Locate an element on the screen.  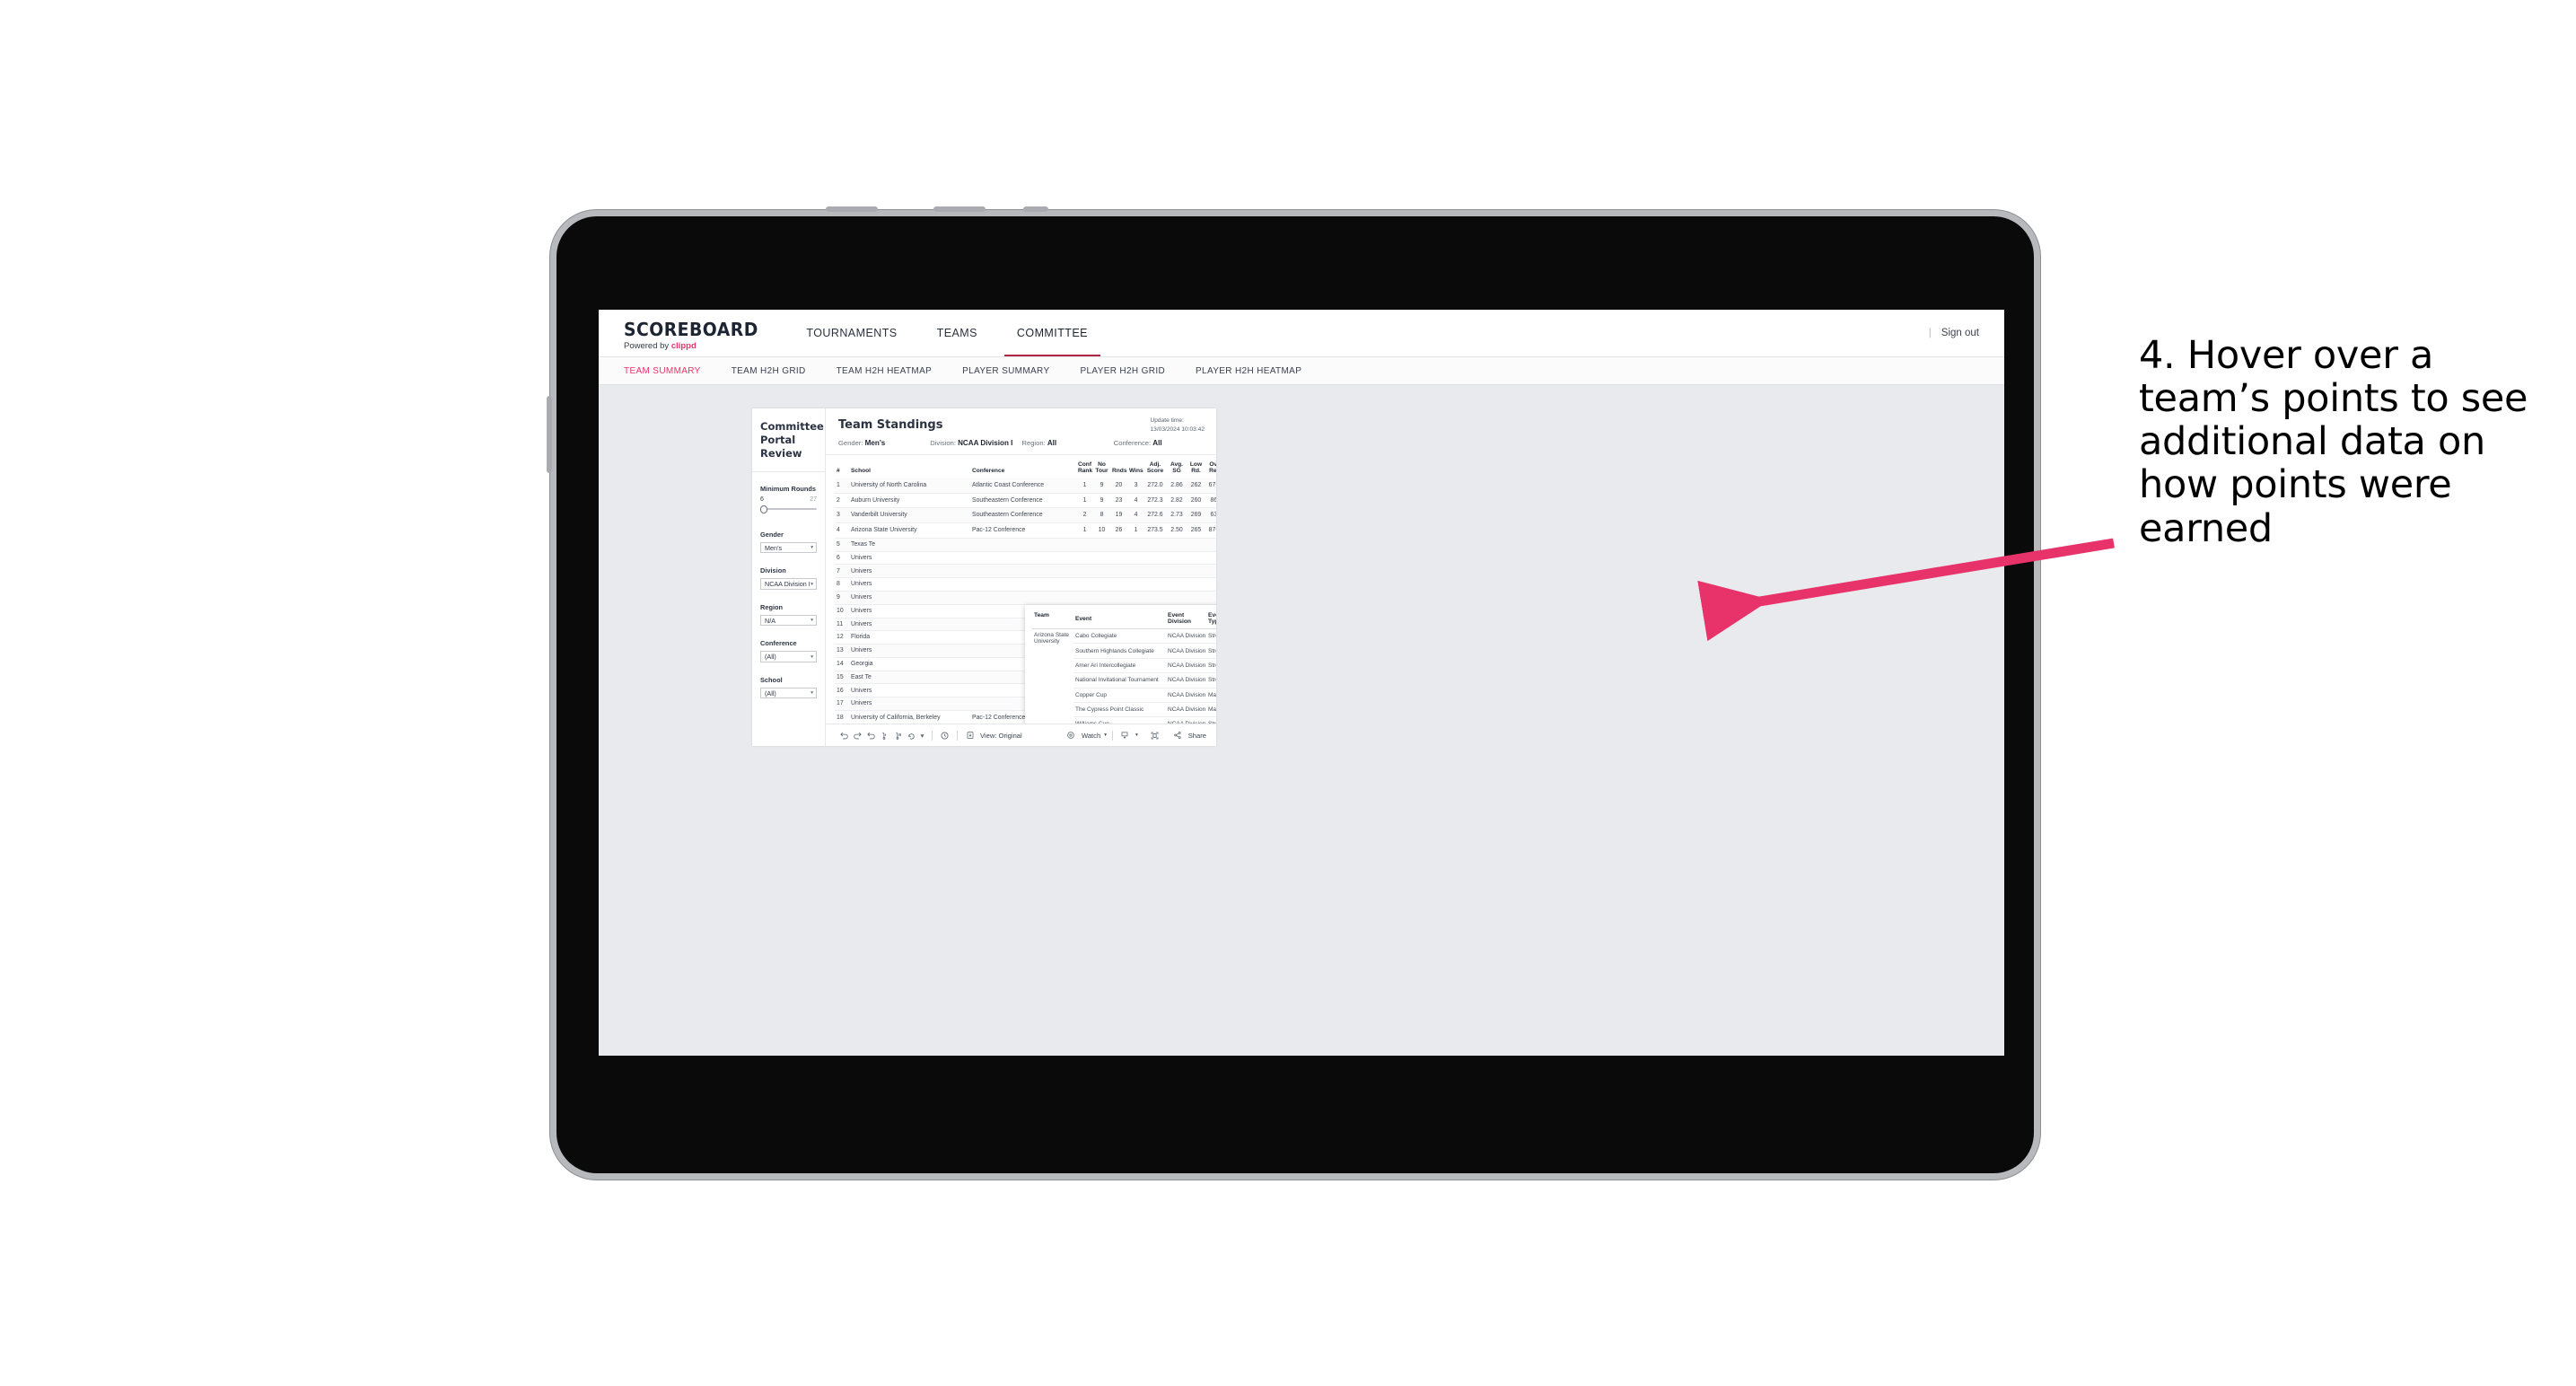
table-row: 9 Univers is located at coordinates (1025, 598).